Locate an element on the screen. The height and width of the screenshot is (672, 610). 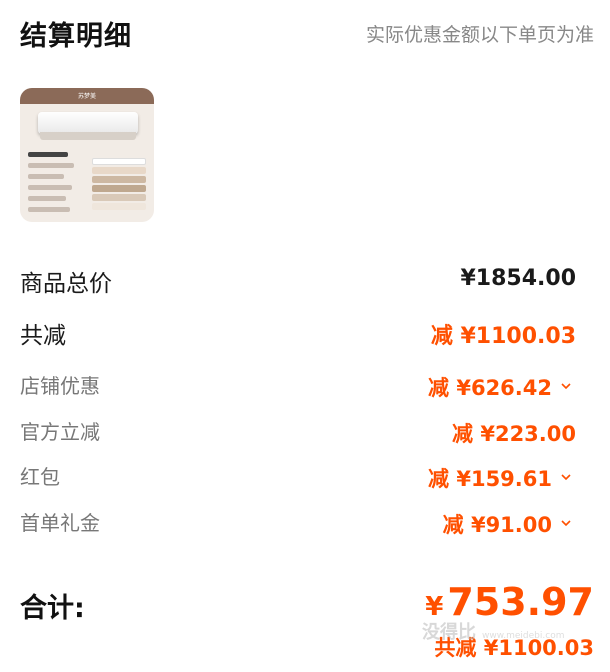
discount-label: 首单礼金 is located at coordinates (60, 523).